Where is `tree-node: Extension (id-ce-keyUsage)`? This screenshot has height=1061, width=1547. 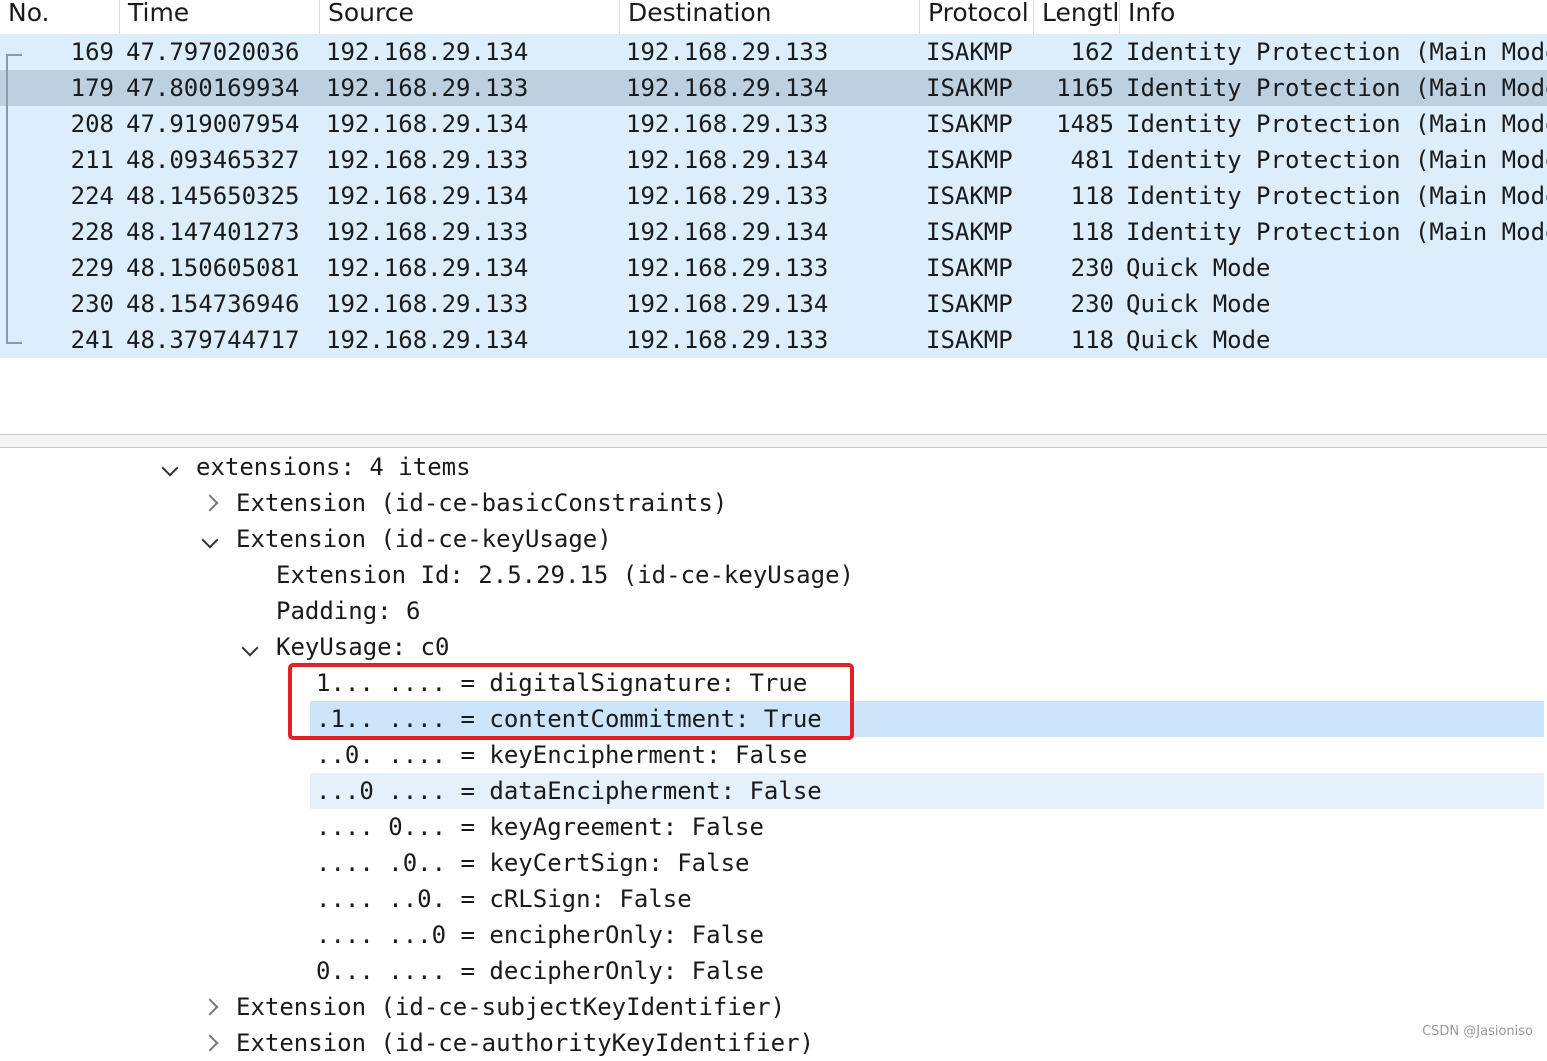 tree-node: Extension (id-ce-keyUsage) is located at coordinates (773, 539).